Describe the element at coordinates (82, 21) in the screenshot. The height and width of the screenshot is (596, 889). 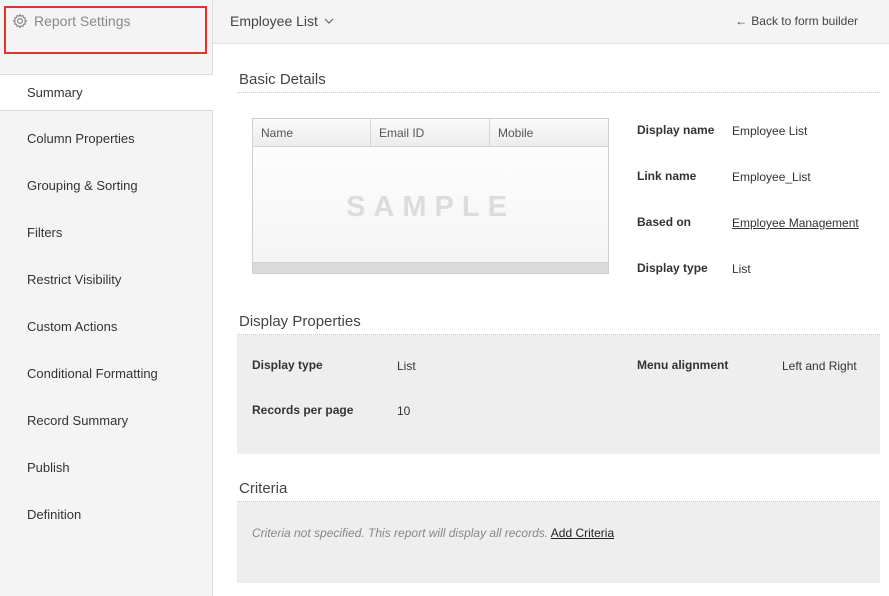
I see `report-settings-label: Report Settings` at that location.